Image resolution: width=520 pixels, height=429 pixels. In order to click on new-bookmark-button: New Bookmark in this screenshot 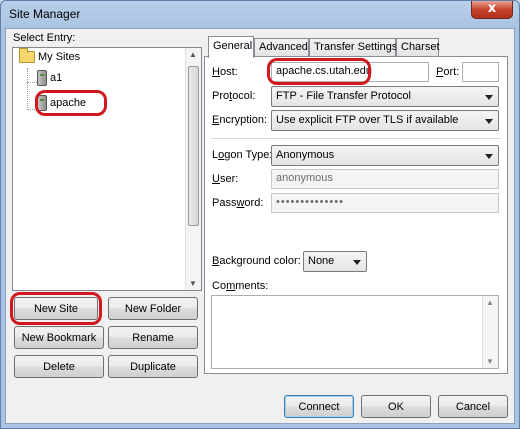, I will do `click(59, 337)`.